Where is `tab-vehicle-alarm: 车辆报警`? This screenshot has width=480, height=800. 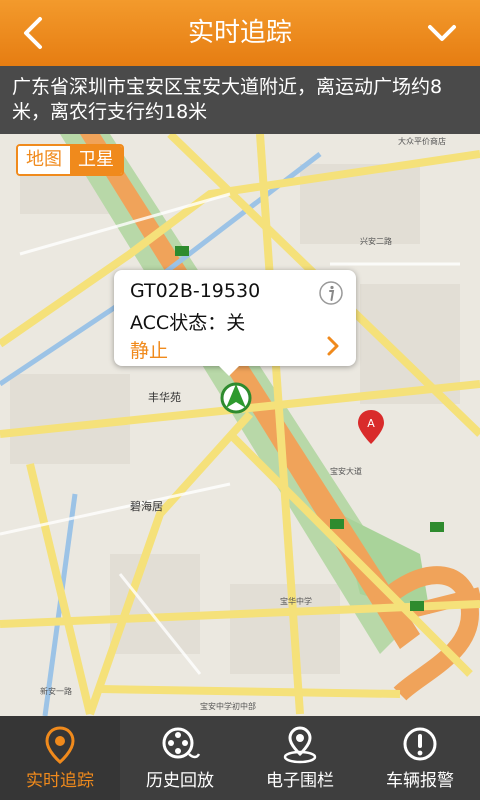
tab-vehicle-alarm: 车辆报警 is located at coordinates (420, 758).